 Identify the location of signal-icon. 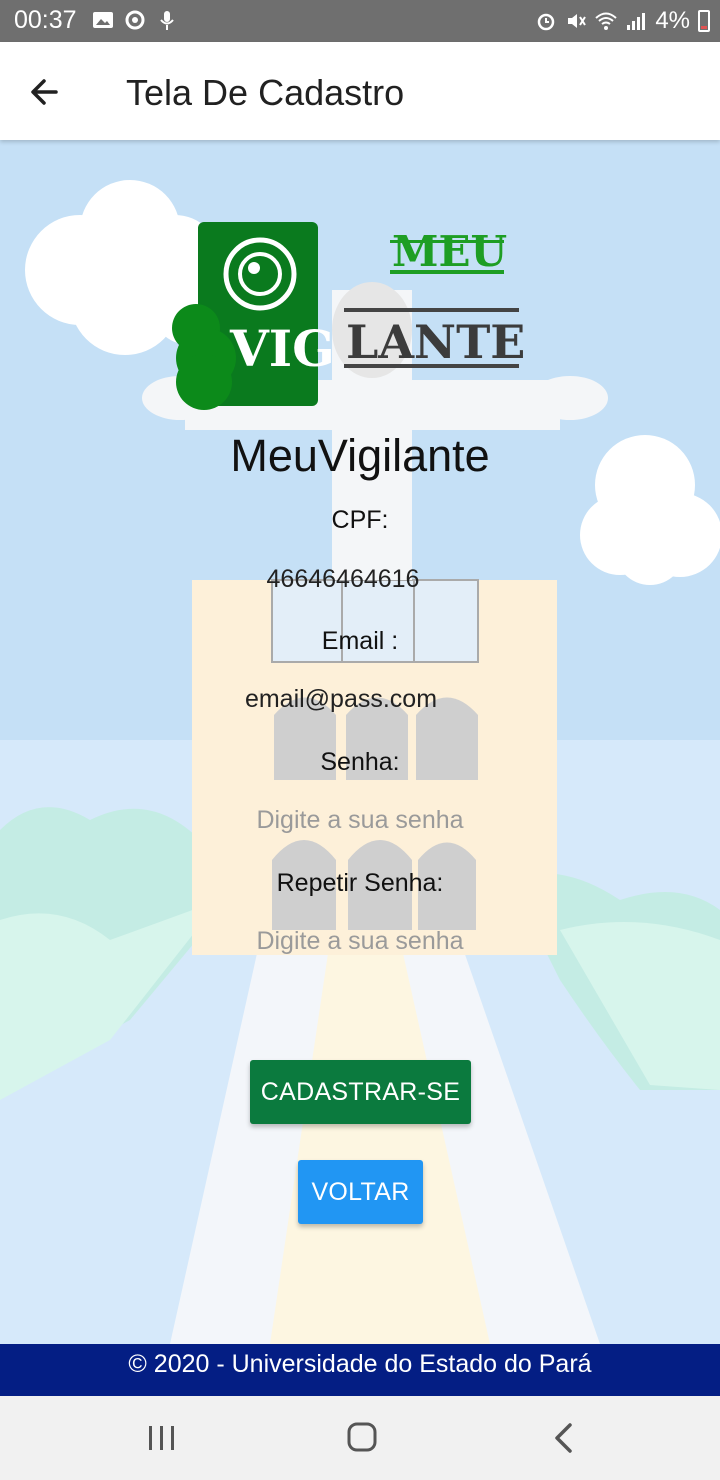
(636, 21).